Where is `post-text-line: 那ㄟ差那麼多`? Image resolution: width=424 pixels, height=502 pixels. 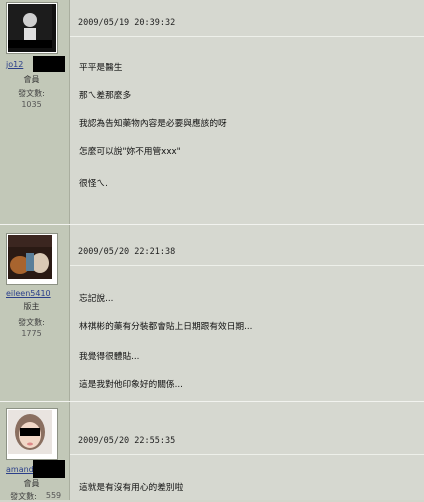
post-text-line: 那ㄟ差那麼多 is located at coordinates (105, 96).